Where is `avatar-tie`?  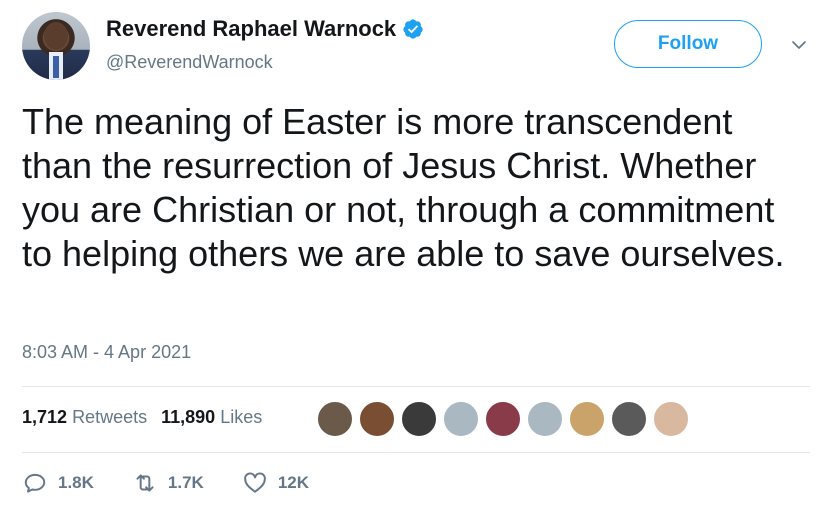 avatar-tie is located at coordinates (56, 67).